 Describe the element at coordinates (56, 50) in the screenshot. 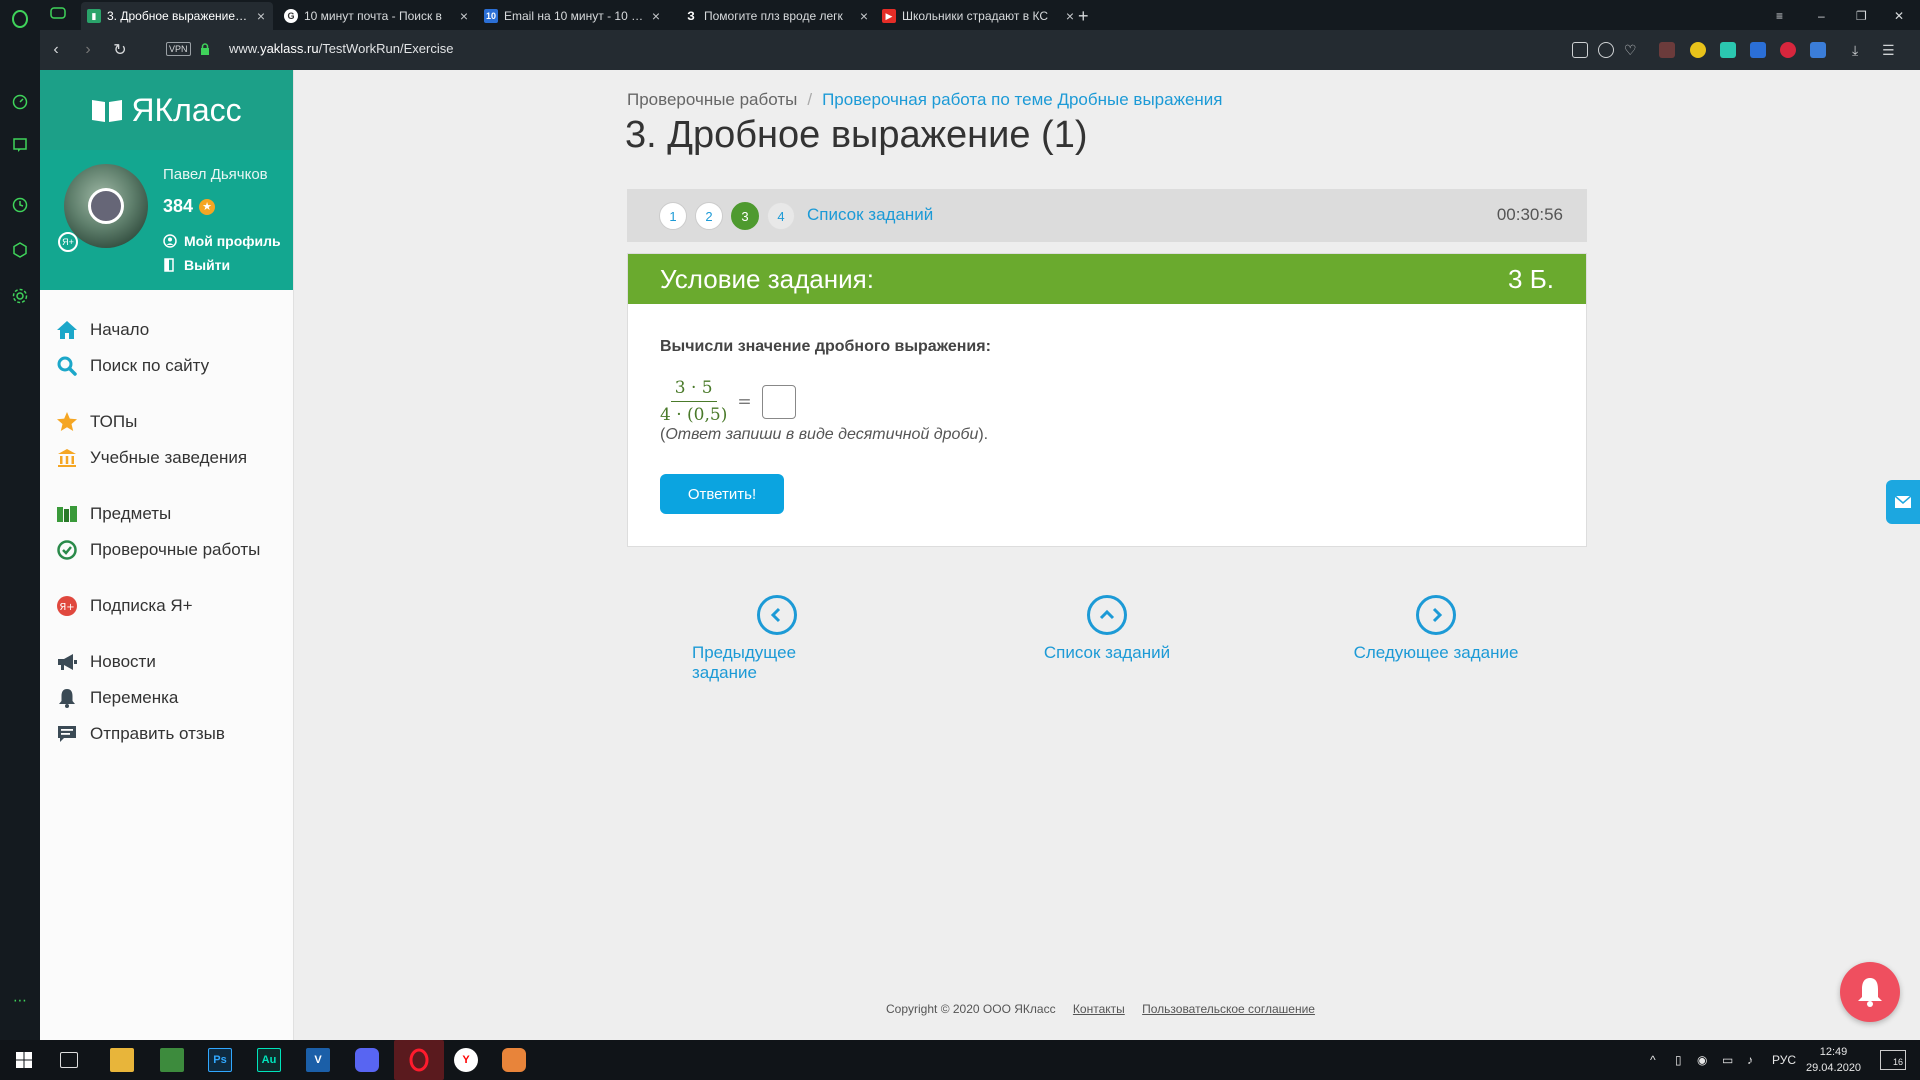

I see `back-icon: ‹` at that location.